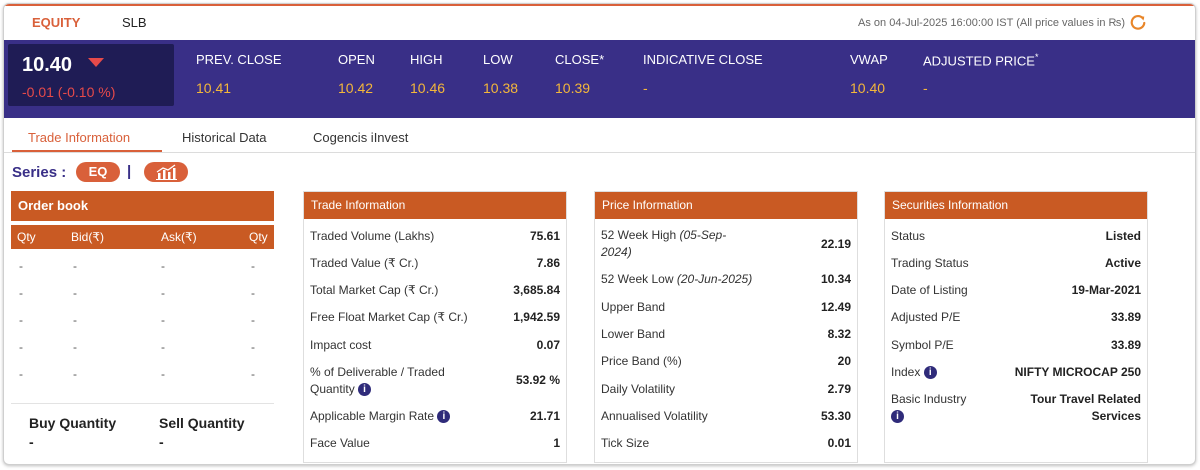  I want to click on week-high-value: 22.19, so click(835, 244).